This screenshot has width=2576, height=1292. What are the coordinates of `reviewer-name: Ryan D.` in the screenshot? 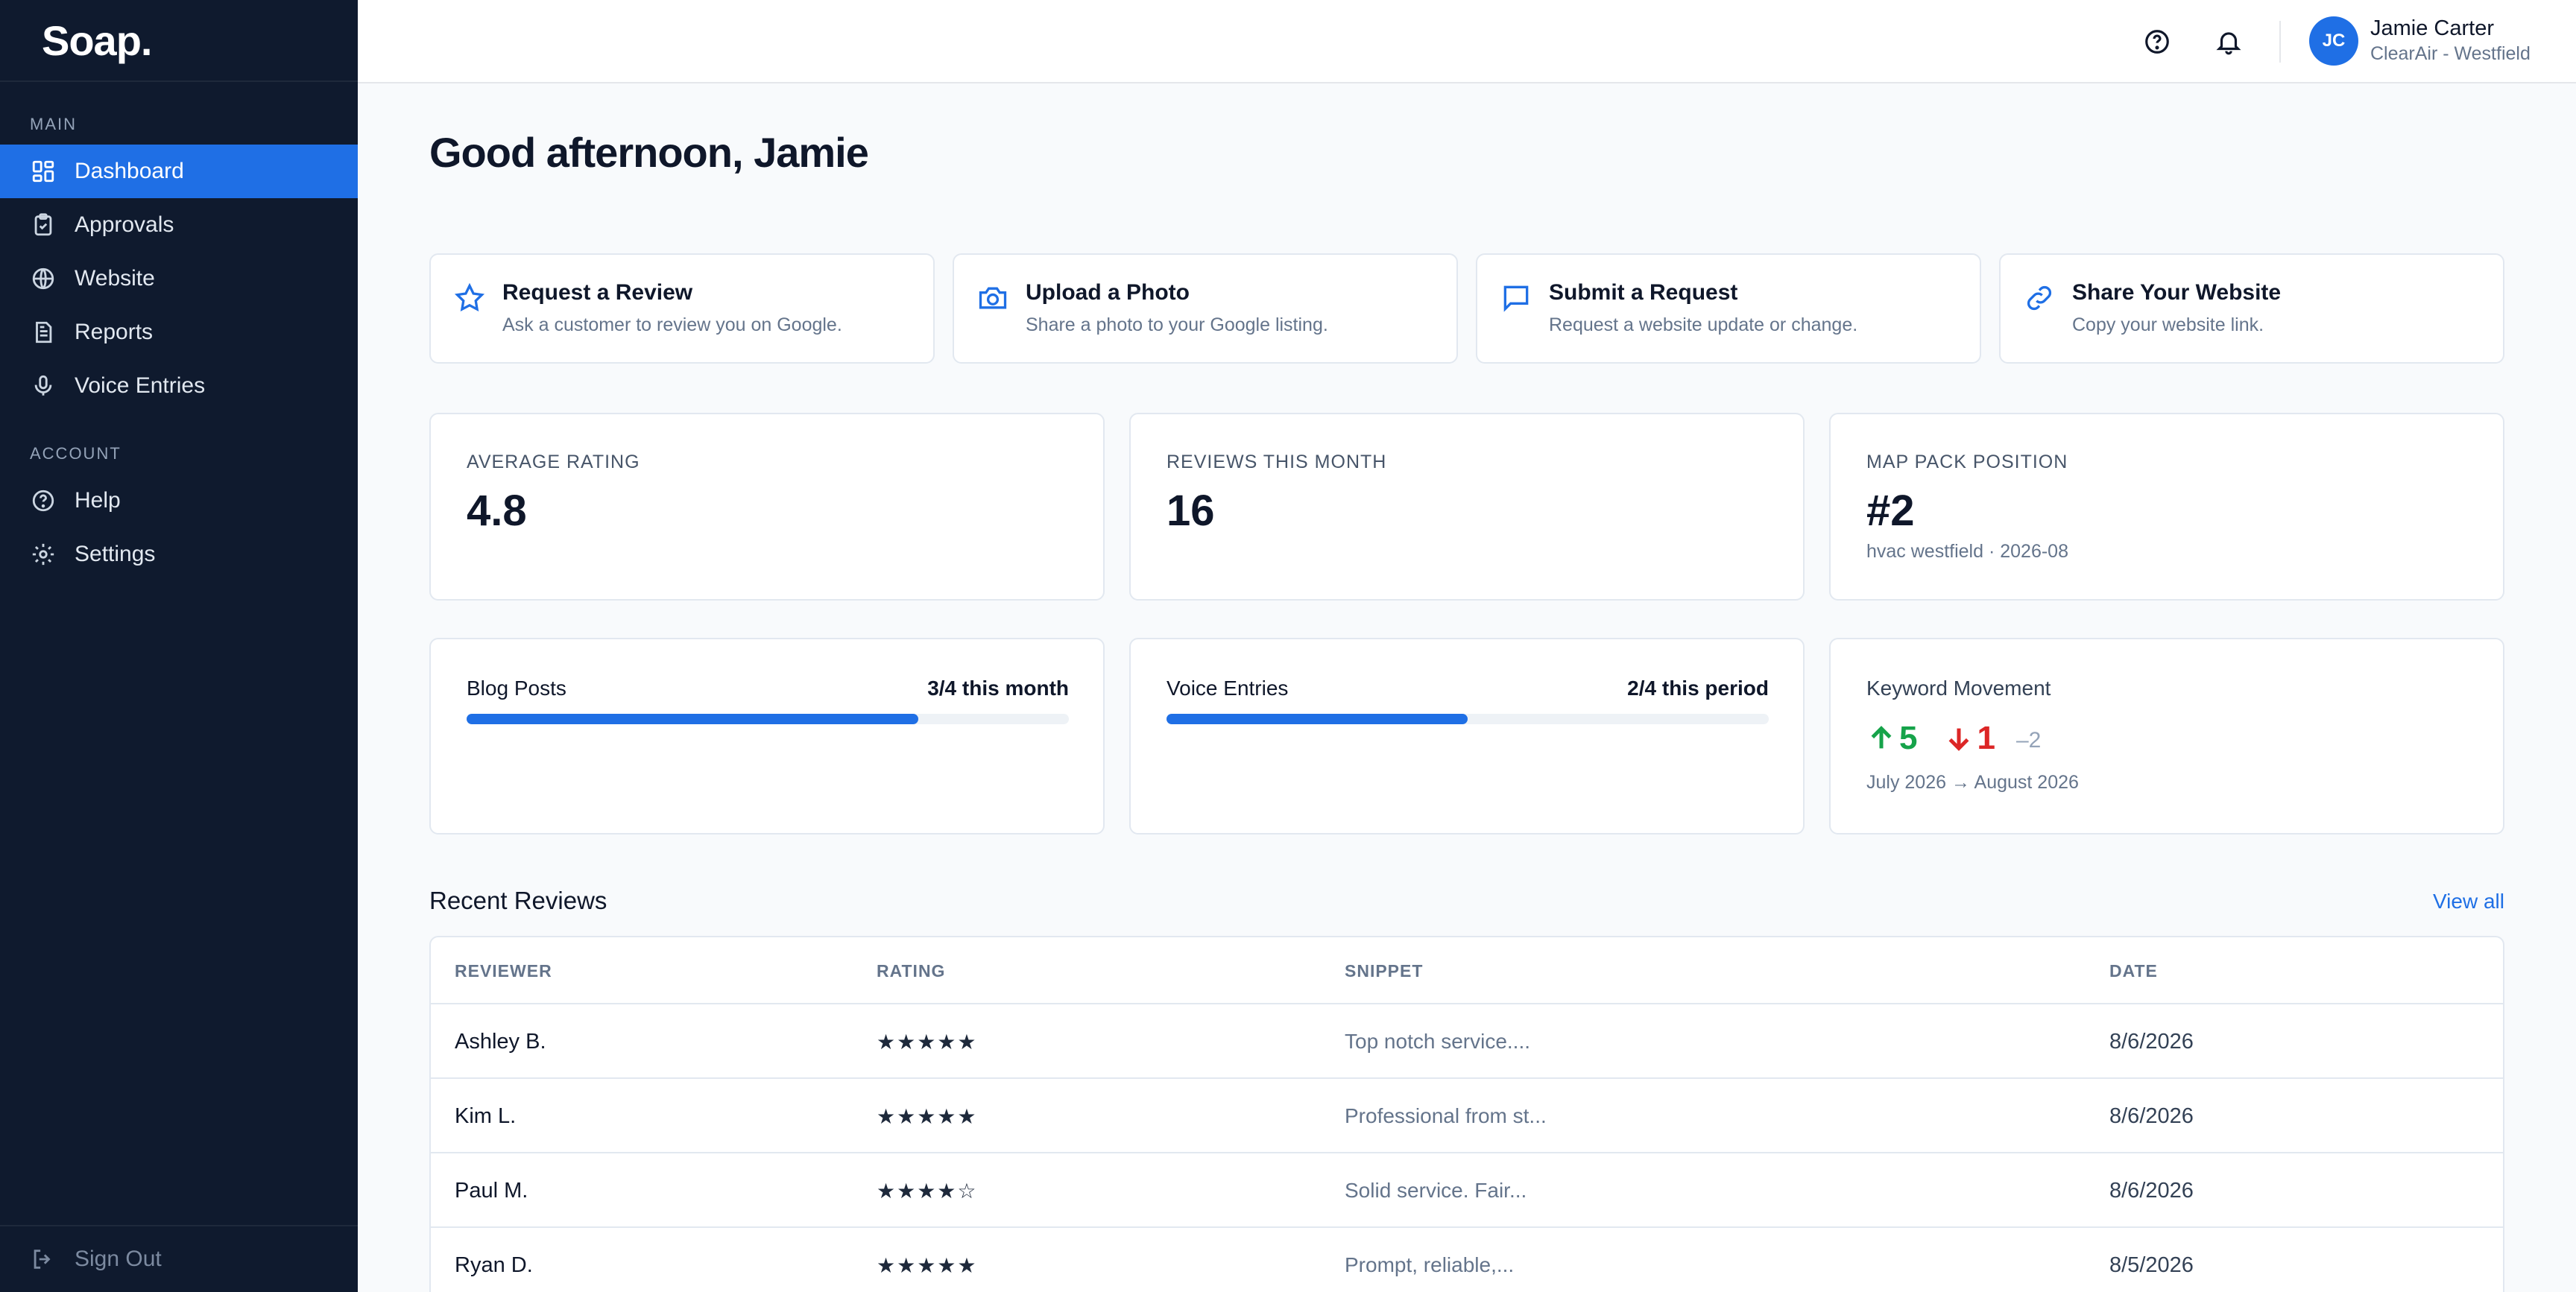 It's located at (494, 1265).